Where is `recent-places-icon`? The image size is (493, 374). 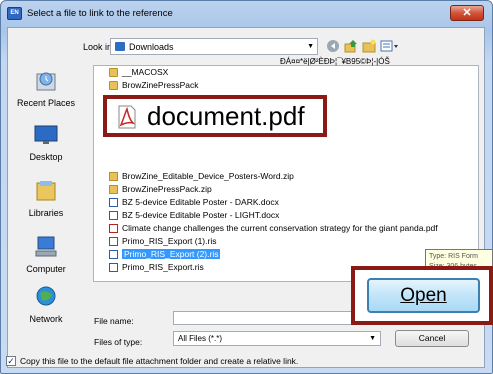
recent-places-icon is located at coordinates (46, 81).